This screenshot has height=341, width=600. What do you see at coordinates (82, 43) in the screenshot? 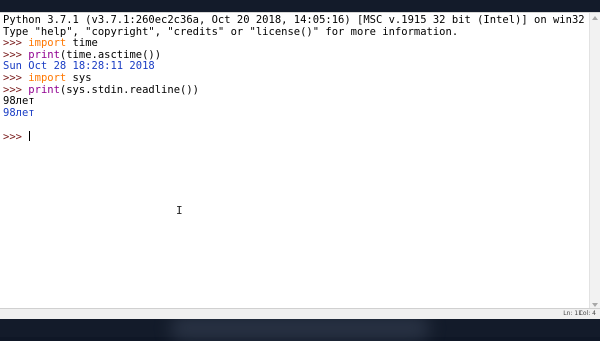
I see `code-text: time` at bounding box center [82, 43].